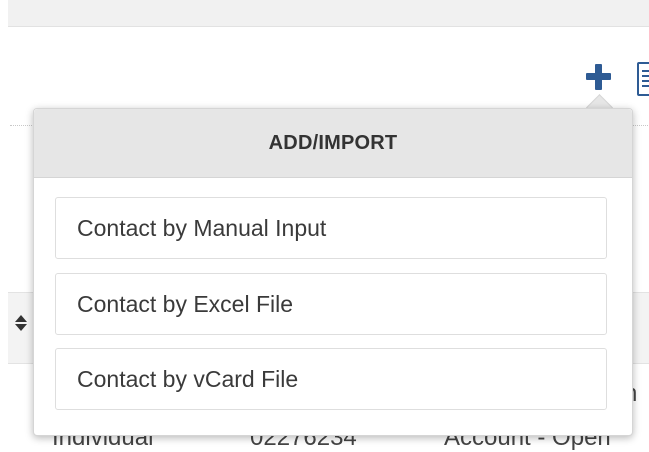  Describe the element at coordinates (4, 226) in the screenshot. I see `left-margin` at that location.